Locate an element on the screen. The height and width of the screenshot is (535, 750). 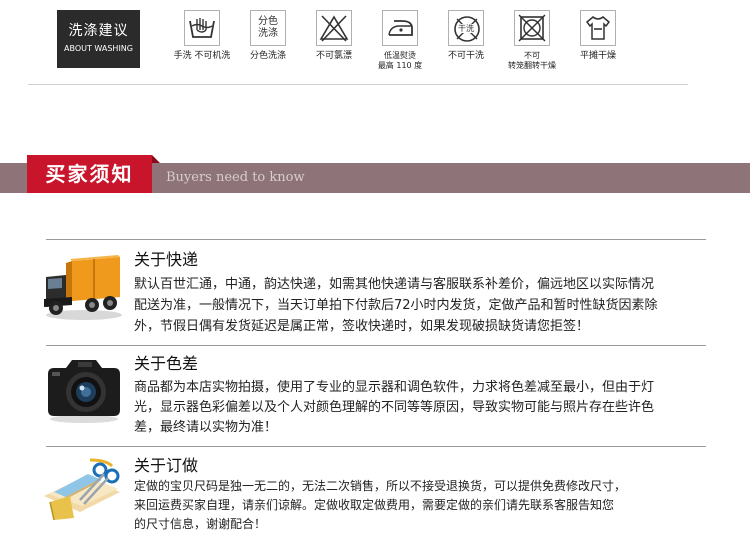
text-line: 默认百世汇通，中通，韵达快递，如需其他快递请与客服联系补差价，偏远地区以实际情况 is located at coordinates (394, 284).